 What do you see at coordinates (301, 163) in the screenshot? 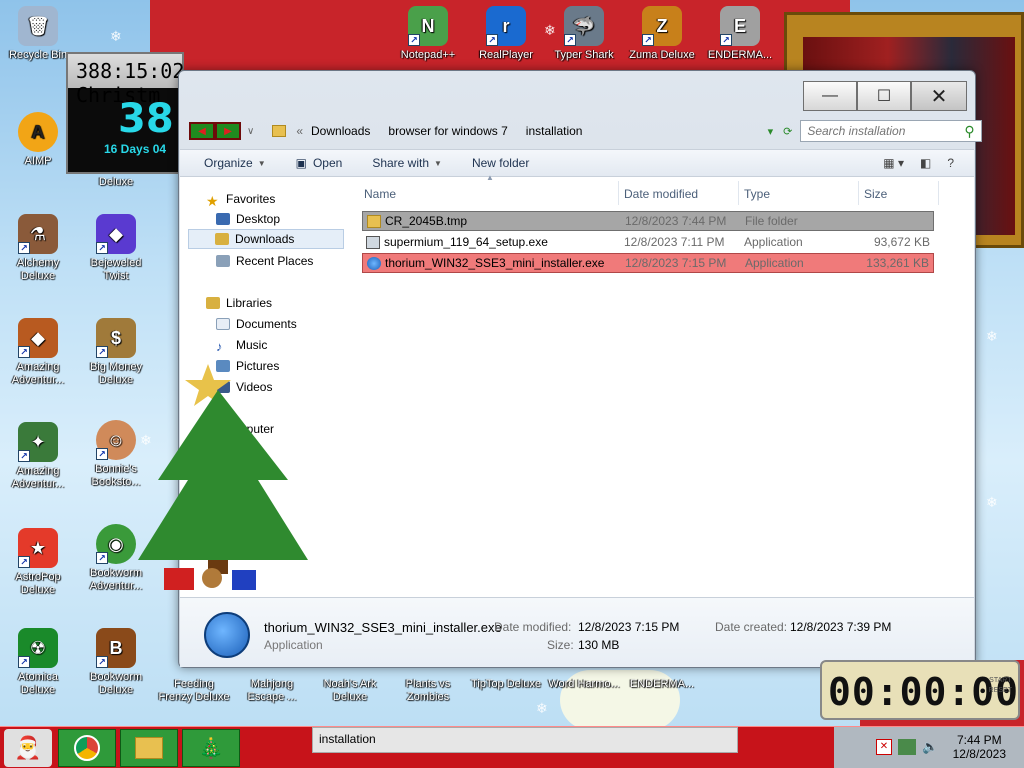
I see `open-file-icon: ▣` at bounding box center [301, 163].